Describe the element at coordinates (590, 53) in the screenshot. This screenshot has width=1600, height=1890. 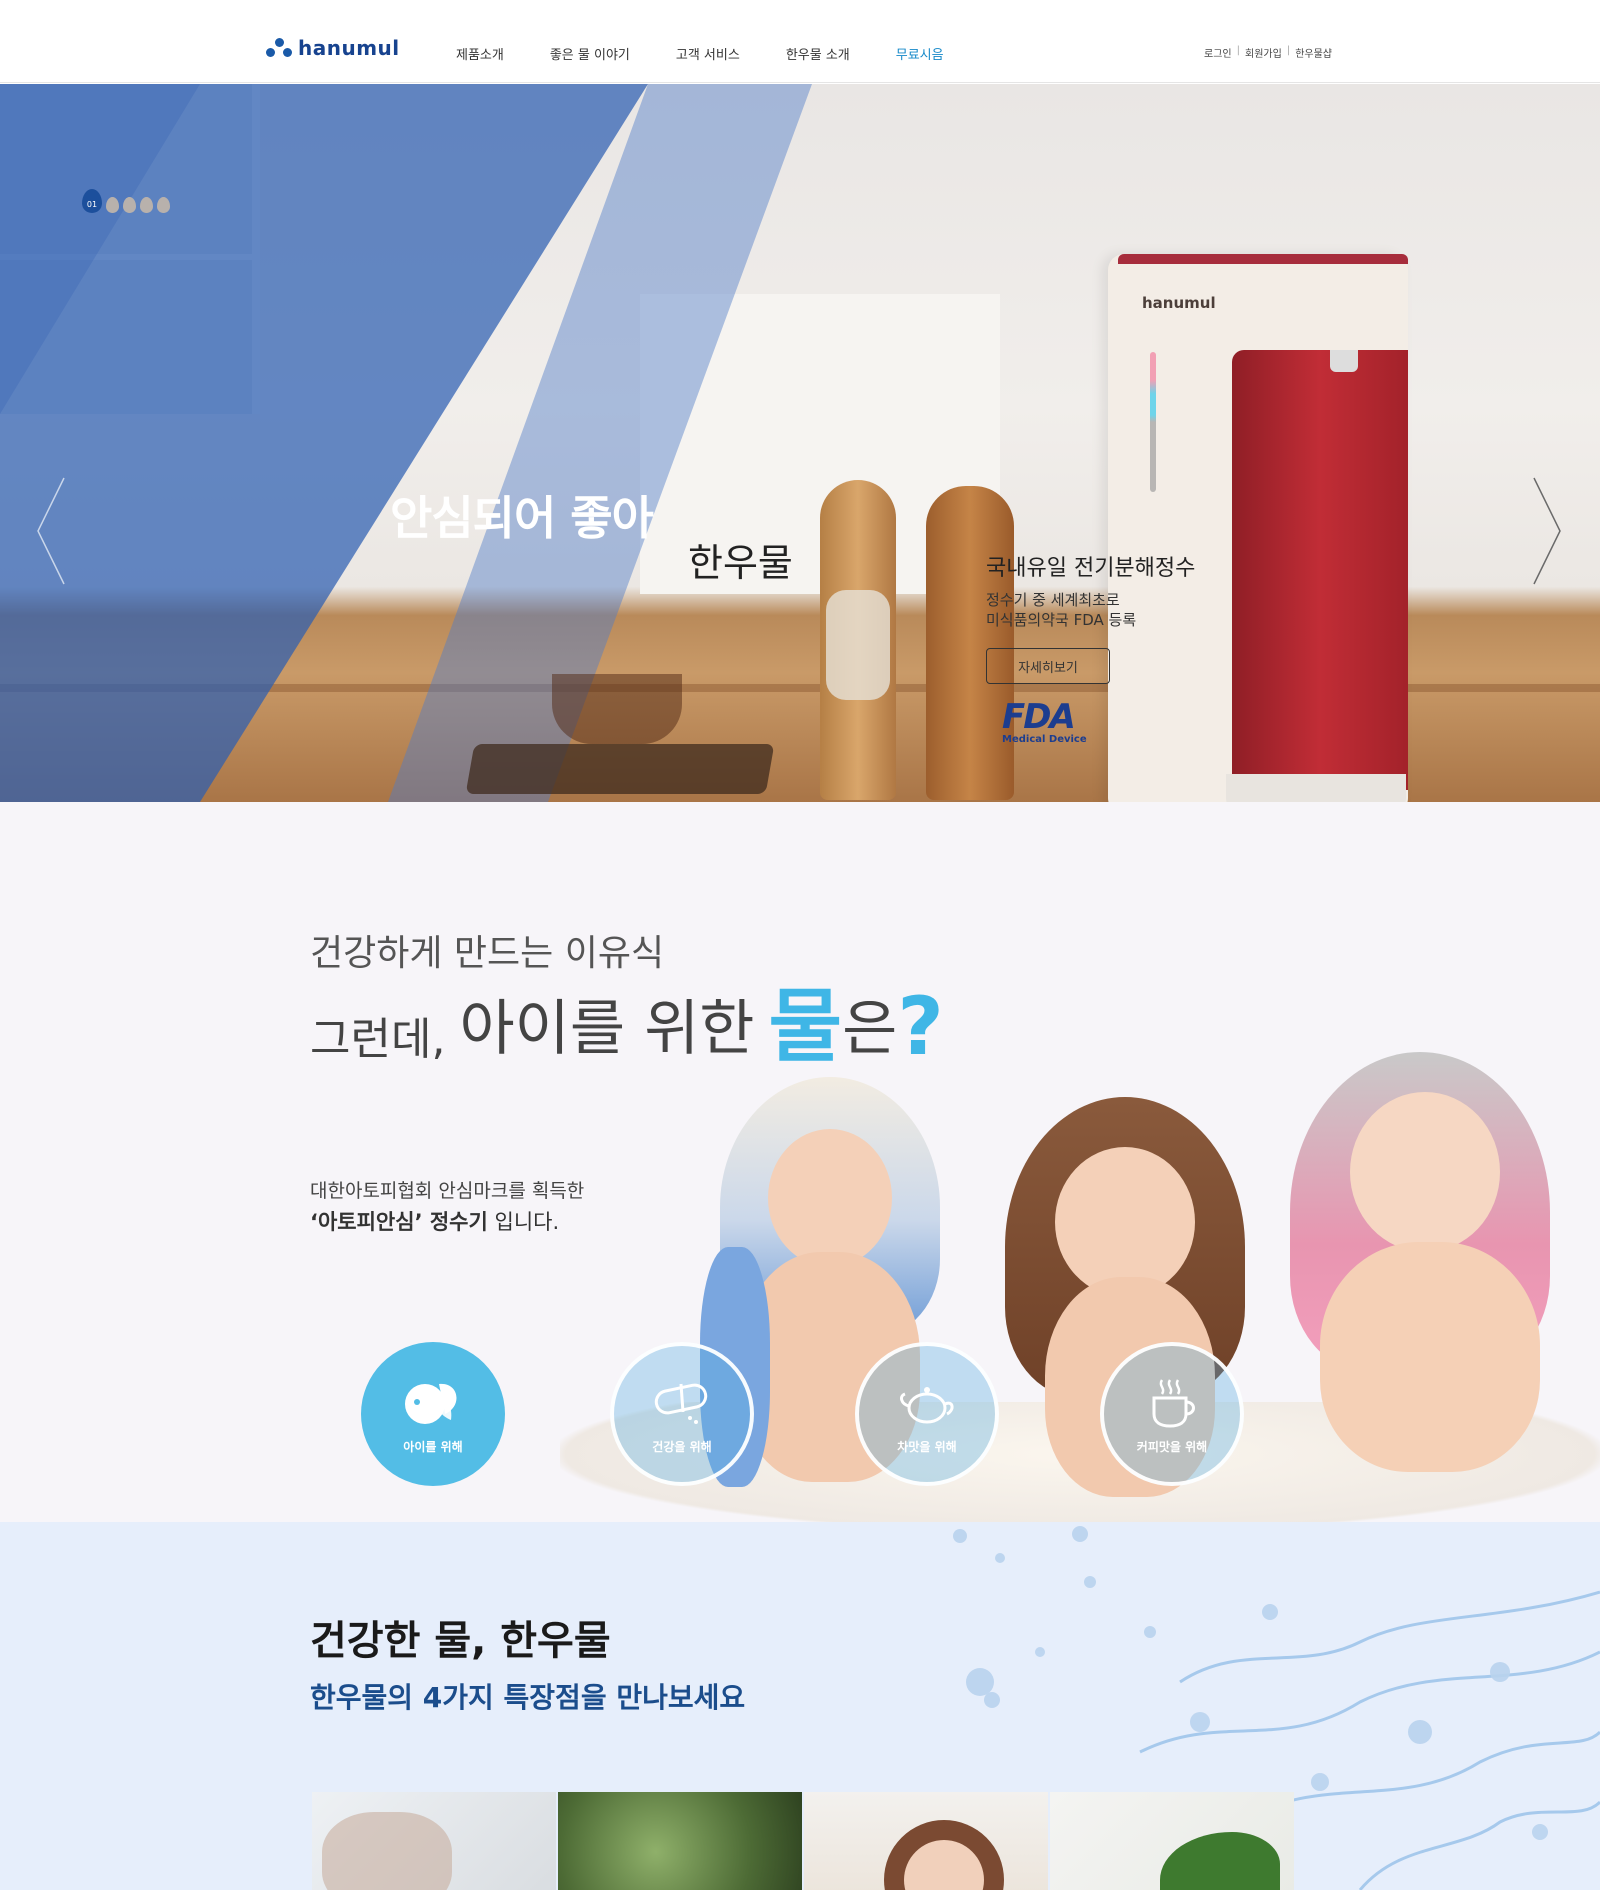
I see `nav-item-water-story: 좋은 물 이야기` at that location.